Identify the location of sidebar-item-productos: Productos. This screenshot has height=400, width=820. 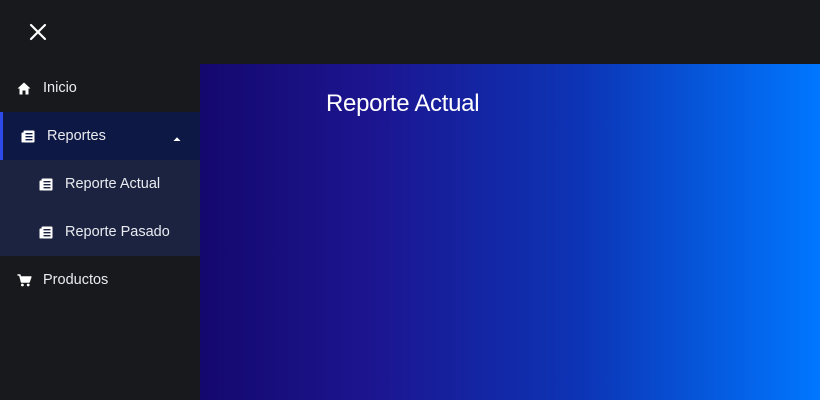
(100, 280).